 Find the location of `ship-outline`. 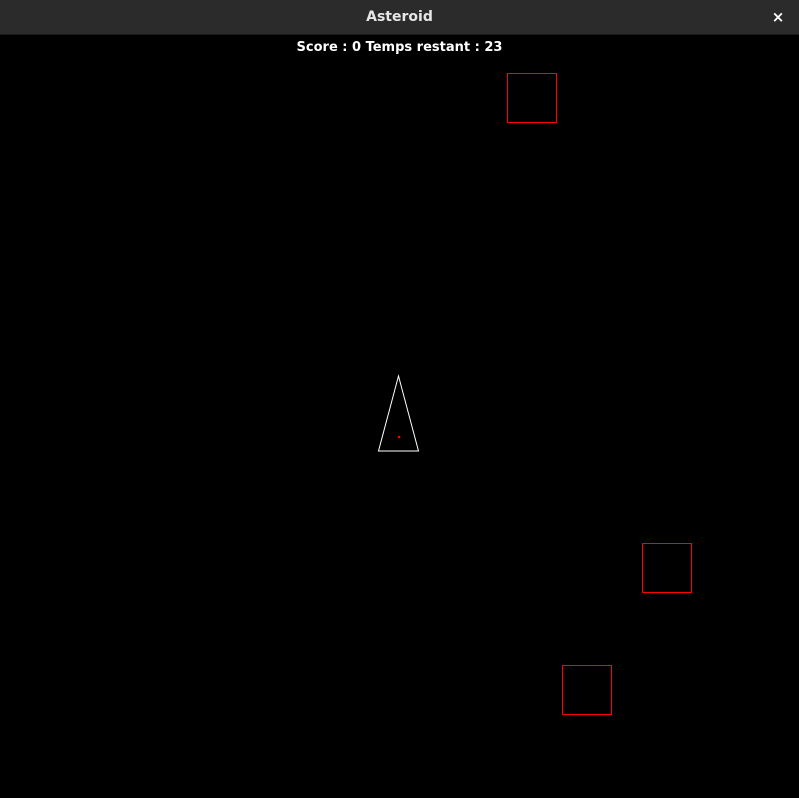

ship-outline is located at coordinates (398, 413).